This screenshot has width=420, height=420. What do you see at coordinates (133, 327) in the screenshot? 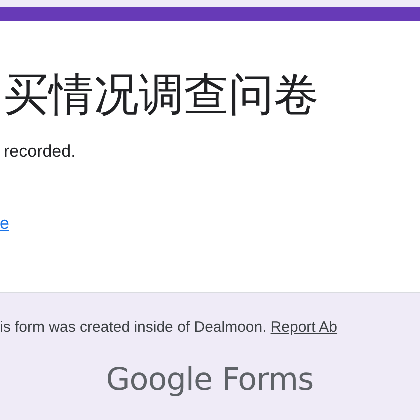
I see `footer-notice: is form was created inside of Dealmoon.` at bounding box center [133, 327].